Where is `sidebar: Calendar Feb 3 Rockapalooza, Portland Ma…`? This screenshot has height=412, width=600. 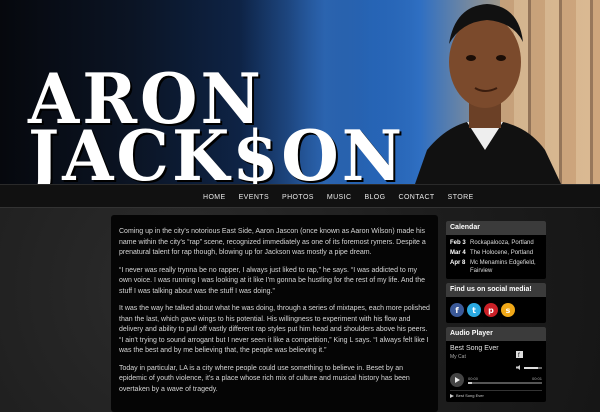
sidebar: Calendar Feb 3 Rockapalooza, Portland Ma… is located at coordinates (496, 313).